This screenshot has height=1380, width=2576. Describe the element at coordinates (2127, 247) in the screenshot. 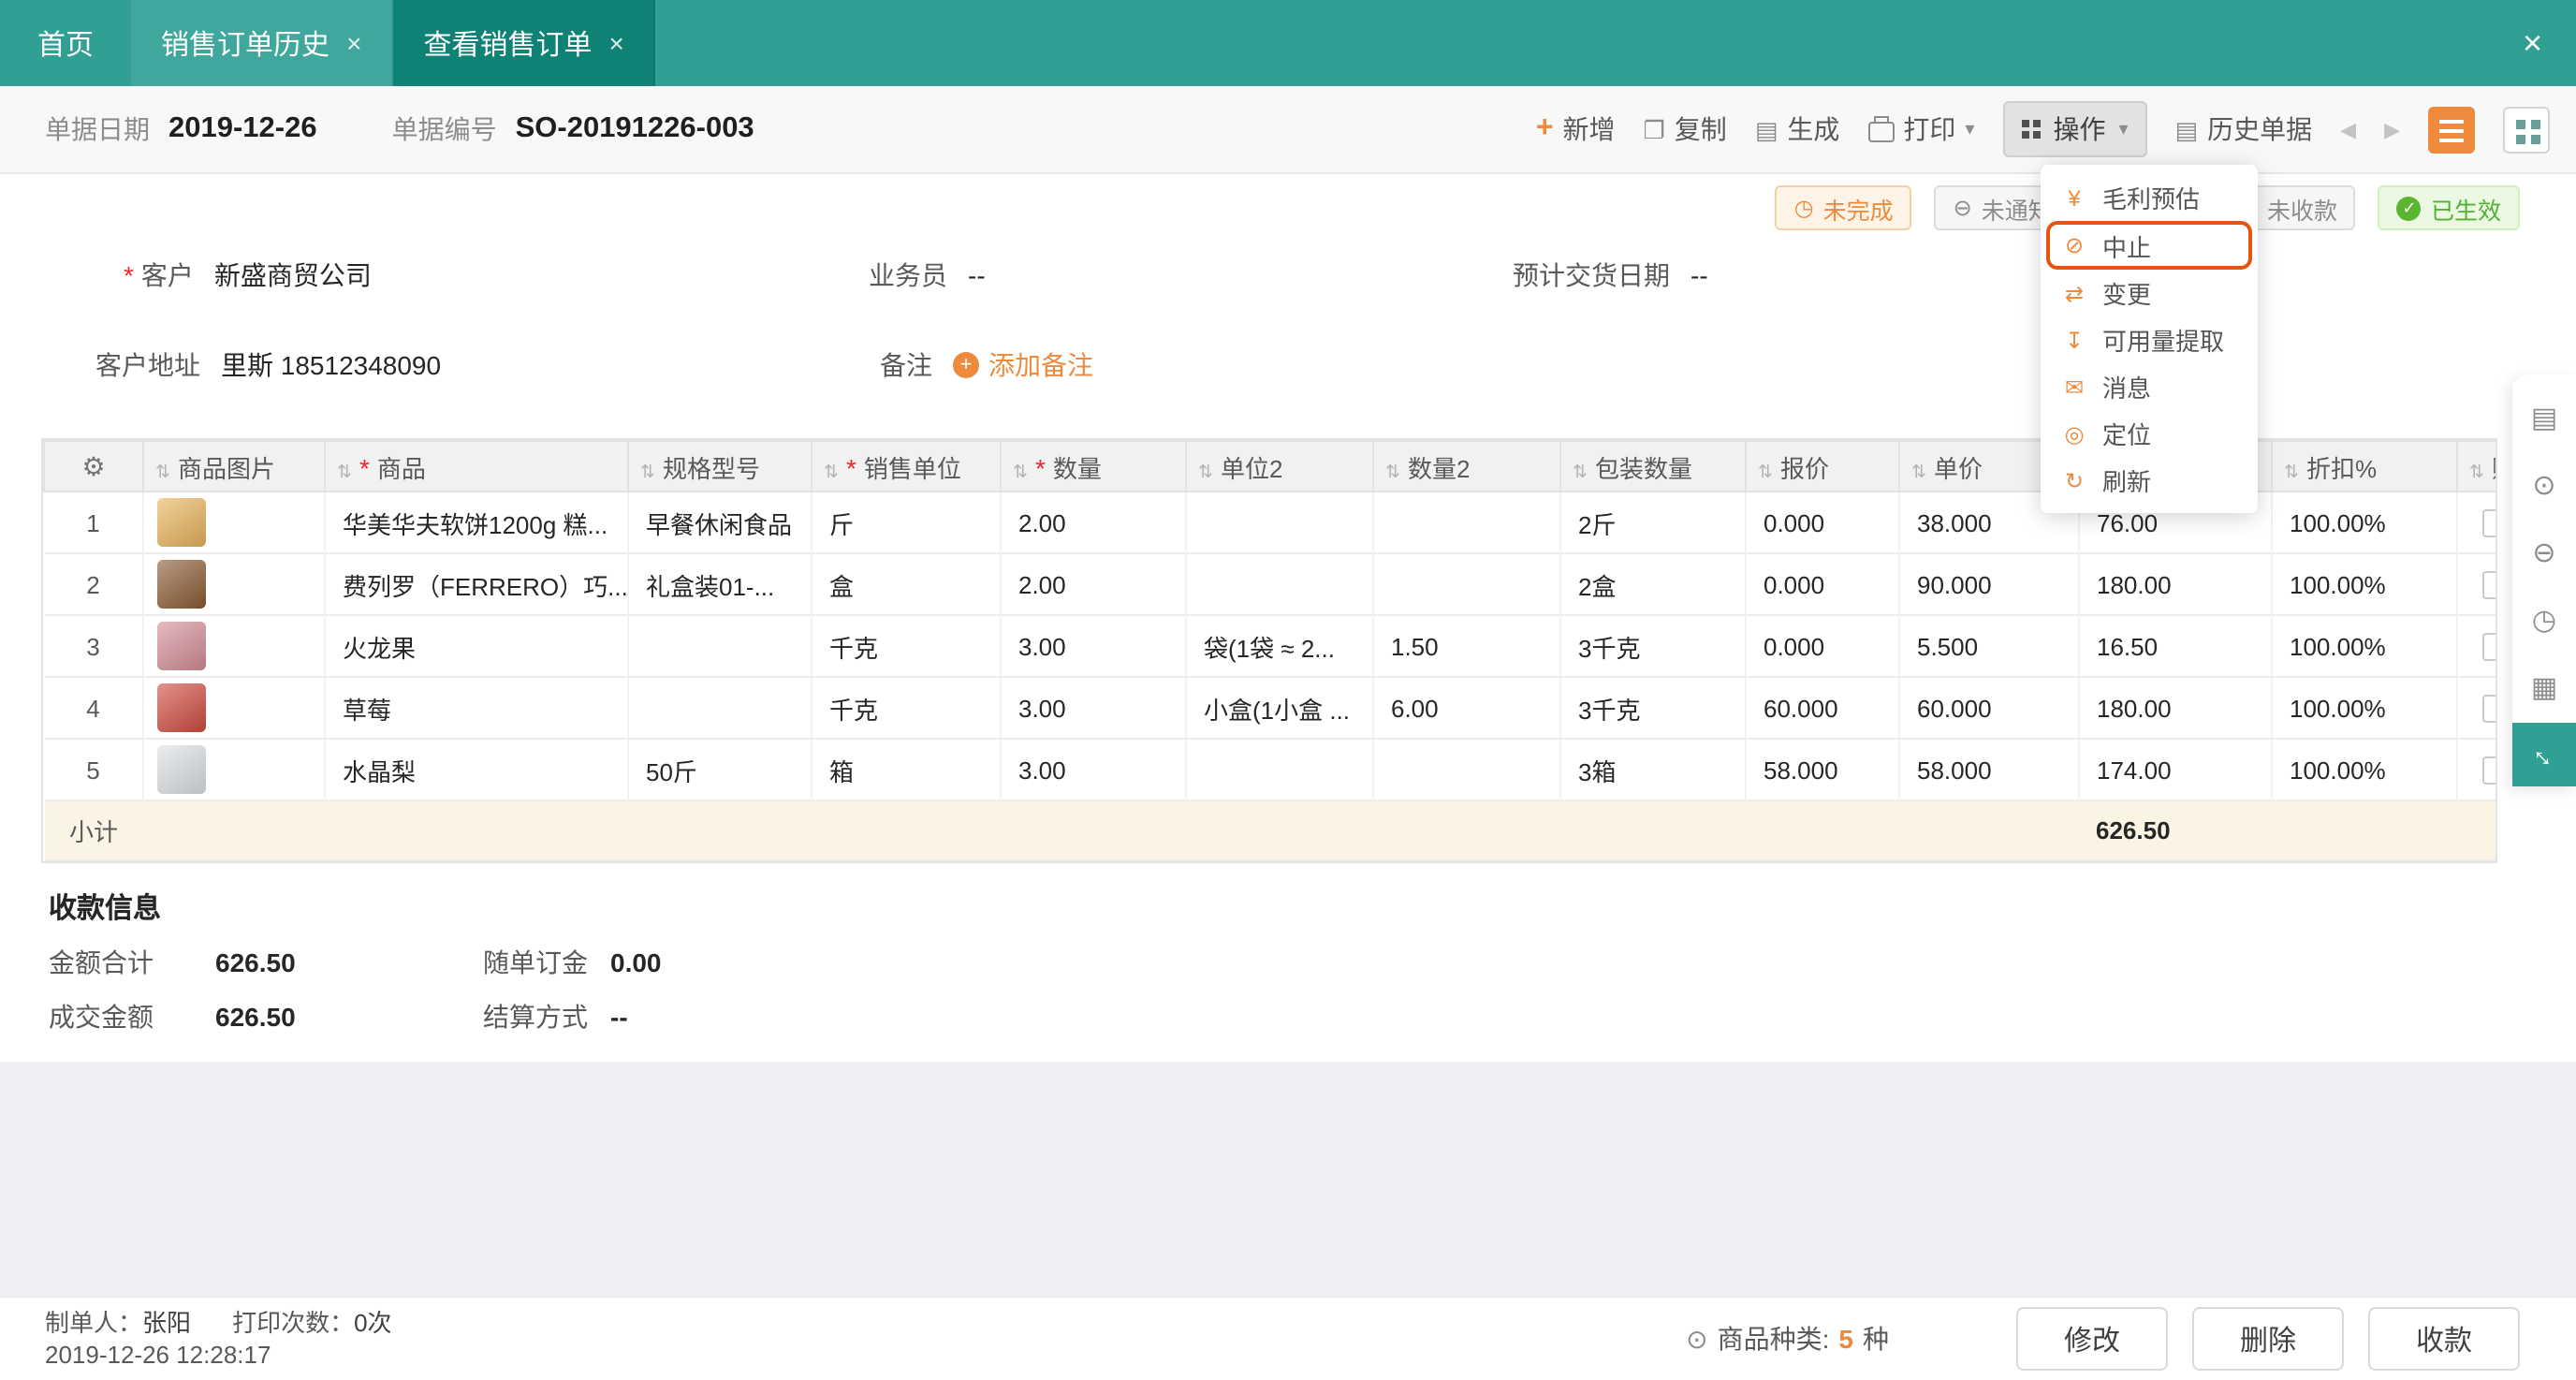

I see `menu-item-label: 中止` at that location.